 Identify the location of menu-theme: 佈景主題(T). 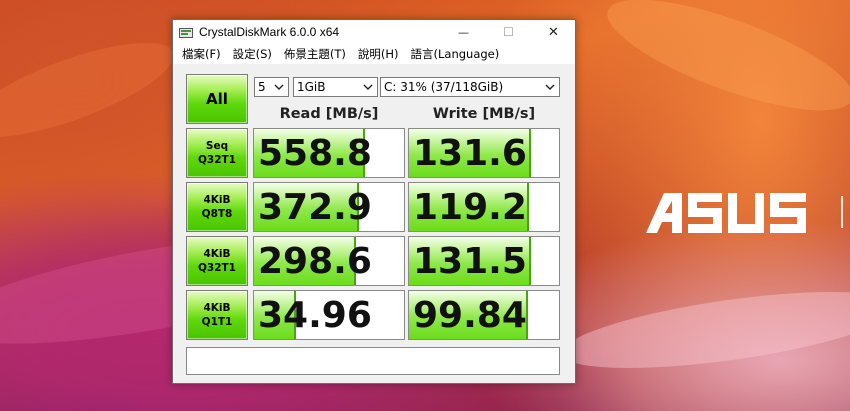
(315, 54).